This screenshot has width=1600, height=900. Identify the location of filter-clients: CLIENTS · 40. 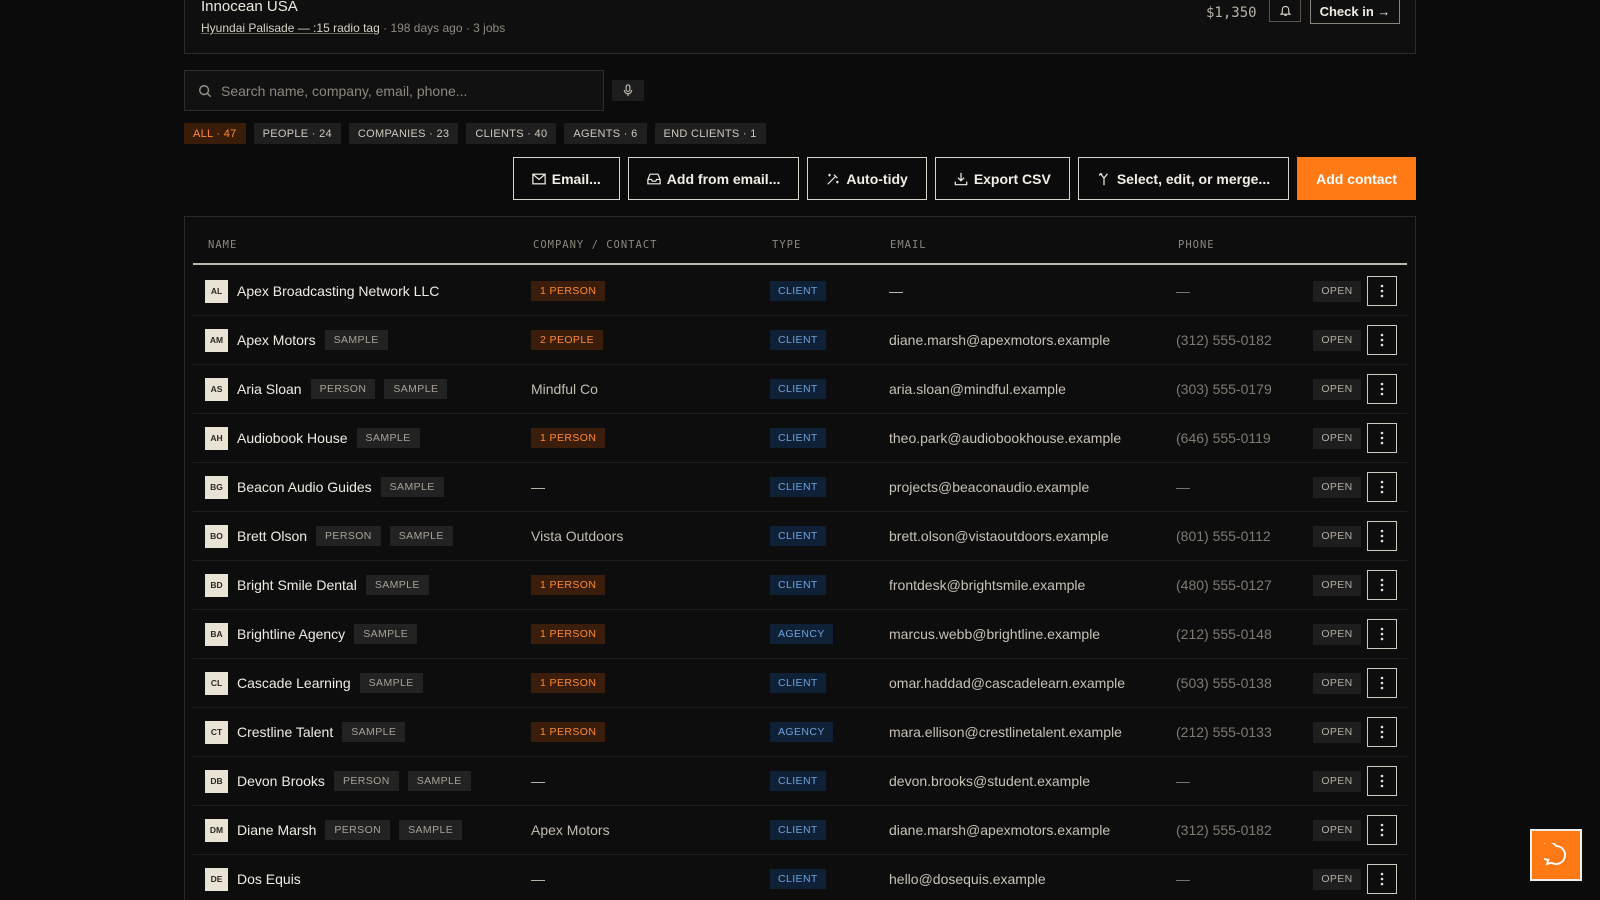
(511, 133).